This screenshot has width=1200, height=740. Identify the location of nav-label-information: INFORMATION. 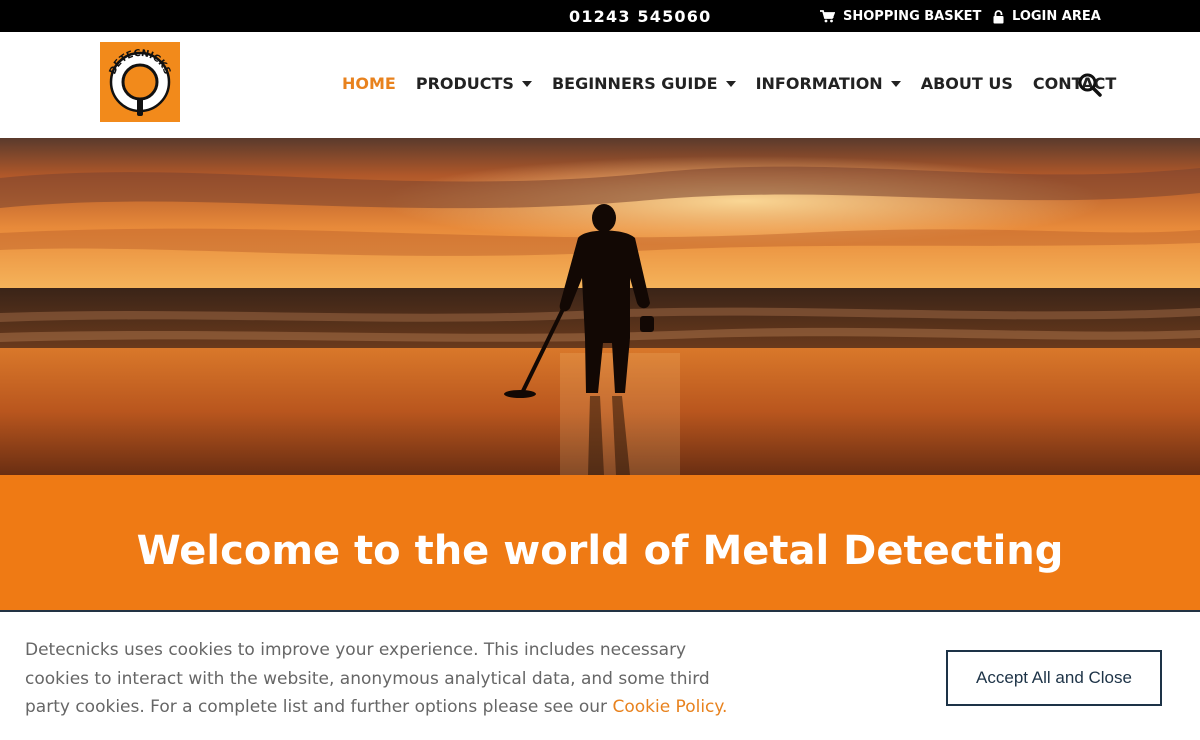
(819, 83).